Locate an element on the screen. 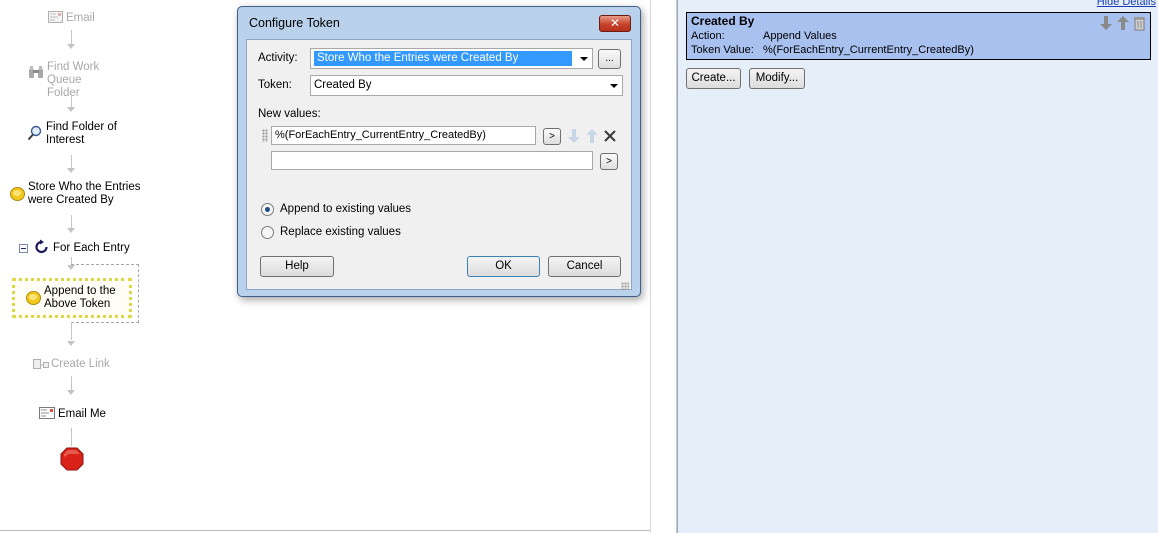  value-input-1: %(ForEachEntry_CurrentEntry_CreatedBy) is located at coordinates (403, 135).